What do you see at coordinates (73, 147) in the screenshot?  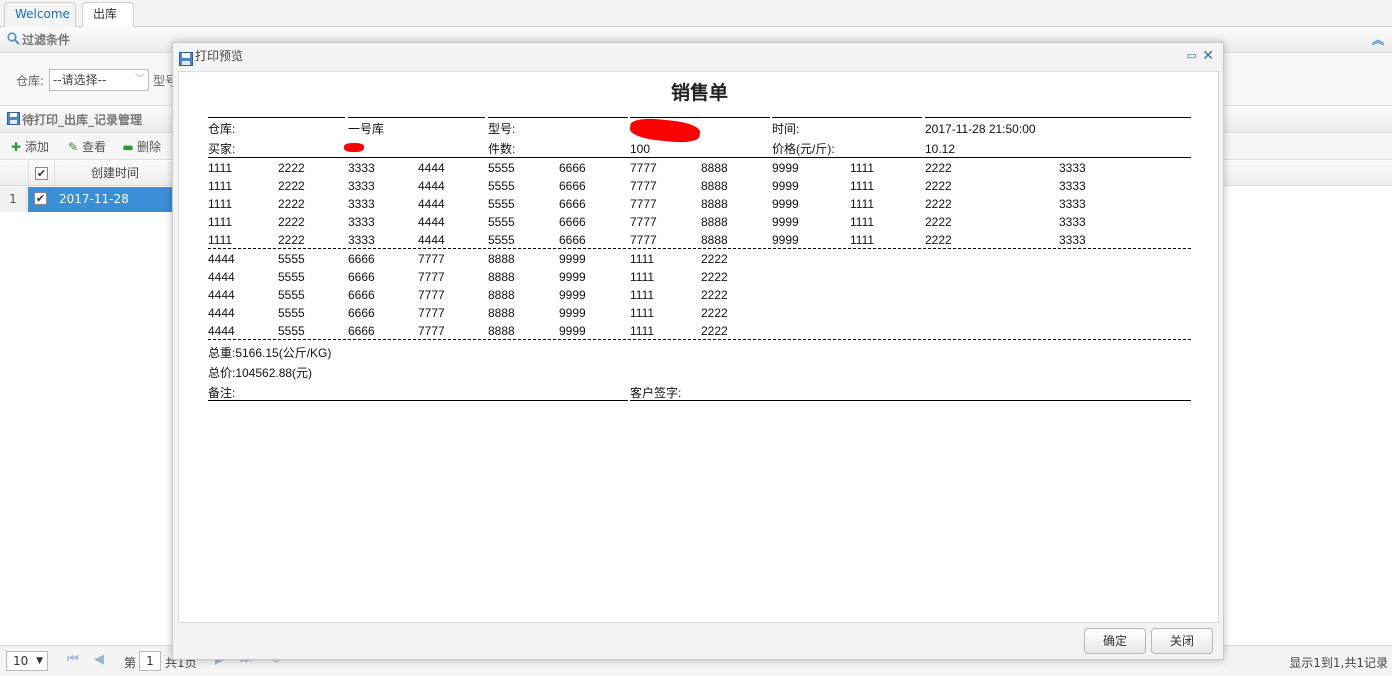 I see `edit-icon: ✎` at bounding box center [73, 147].